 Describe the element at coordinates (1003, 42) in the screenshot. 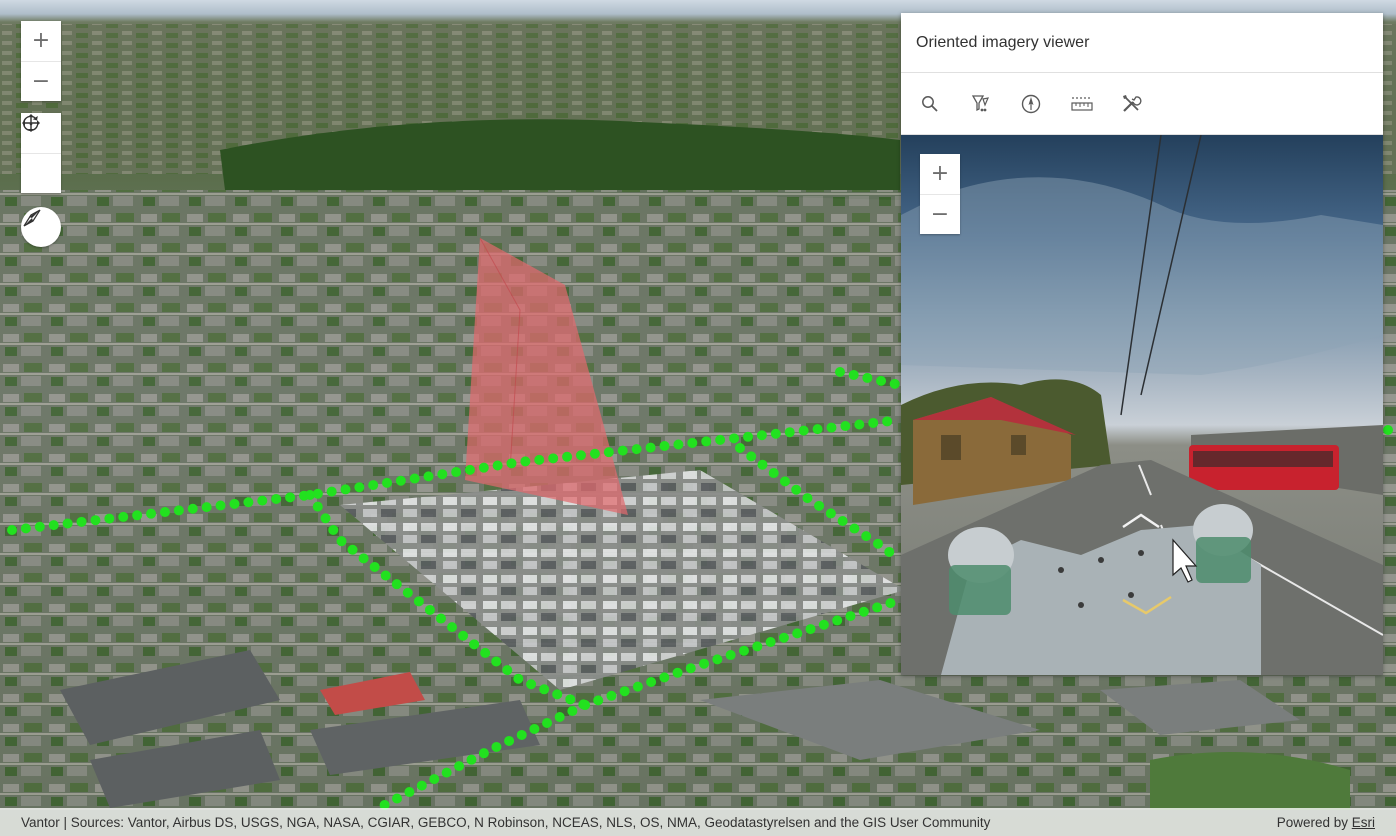

I see `panel-title: Oriented imagery viewer` at that location.